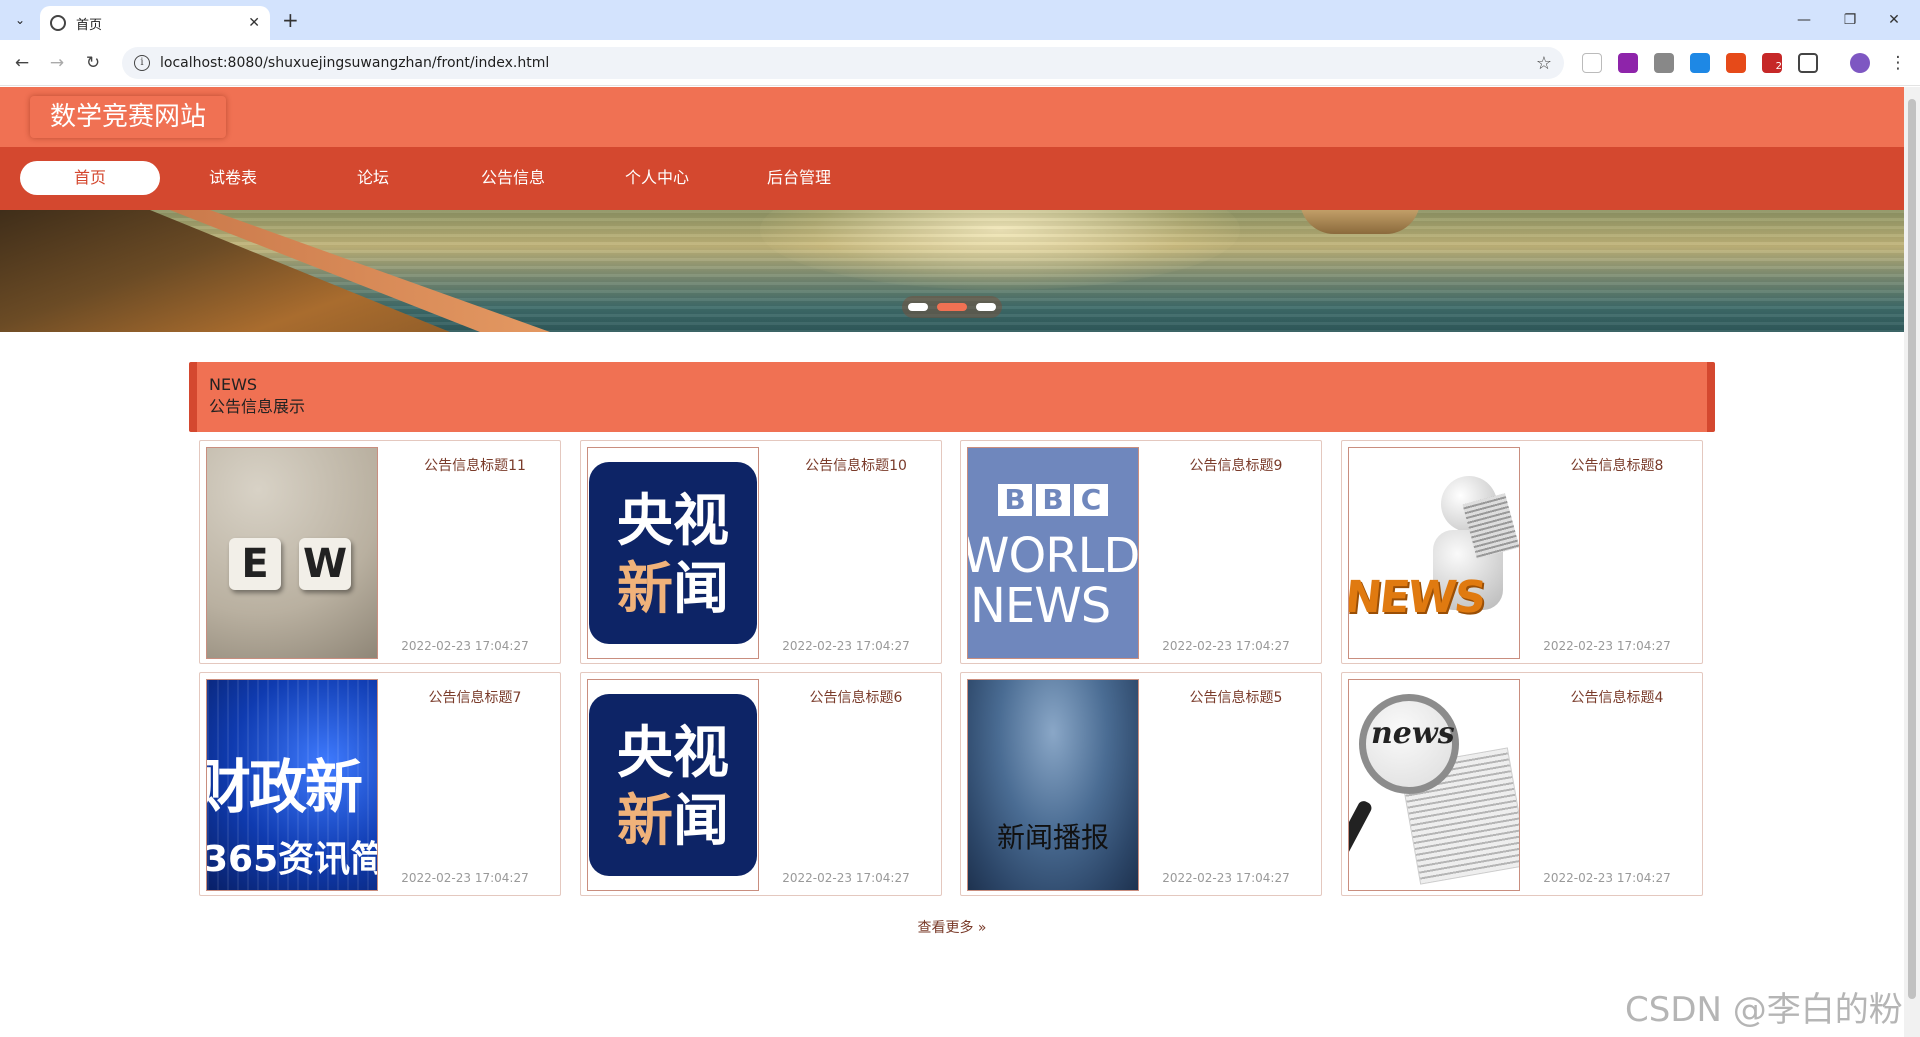 The height and width of the screenshot is (1037, 1920). Describe the element at coordinates (475, 697) in the screenshot. I see `news-title: 公告信息标题7` at that location.